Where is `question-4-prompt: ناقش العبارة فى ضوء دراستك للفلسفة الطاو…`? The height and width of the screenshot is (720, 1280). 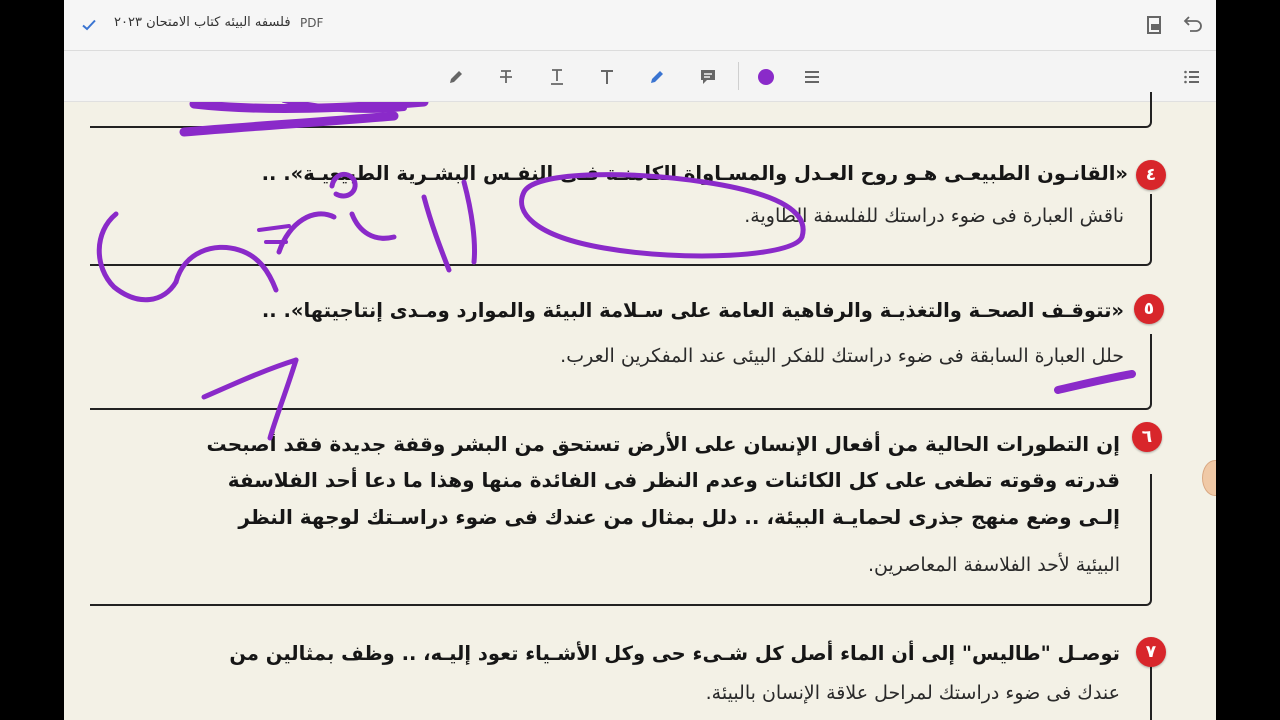
question-4-prompt: ناقش العبارة فى ضوء دراستك للفلسفة الطاو… is located at coordinates (934, 216).